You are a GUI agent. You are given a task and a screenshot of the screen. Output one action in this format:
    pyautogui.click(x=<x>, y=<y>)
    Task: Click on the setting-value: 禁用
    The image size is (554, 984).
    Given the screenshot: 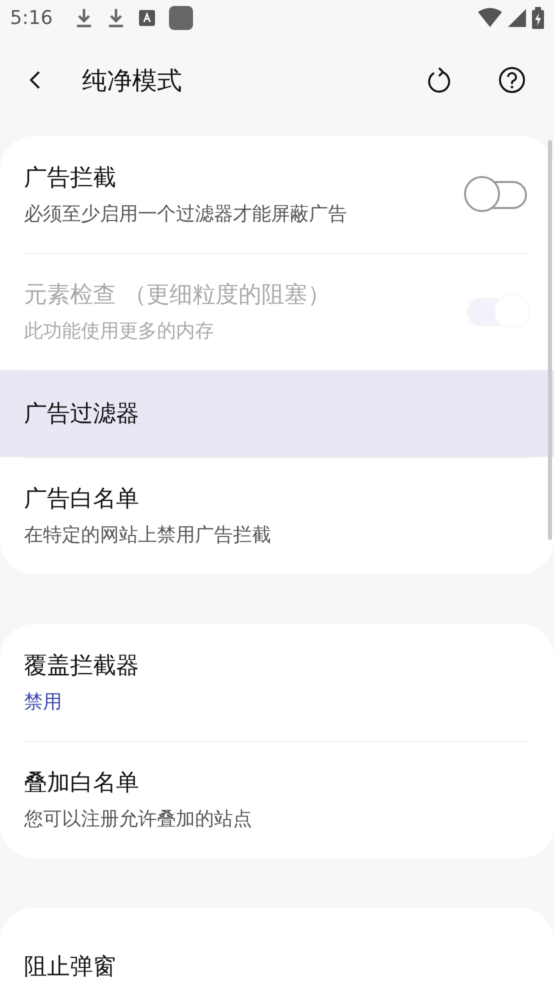 What is the action you would take?
    pyautogui.click(x=43, y=702)
    